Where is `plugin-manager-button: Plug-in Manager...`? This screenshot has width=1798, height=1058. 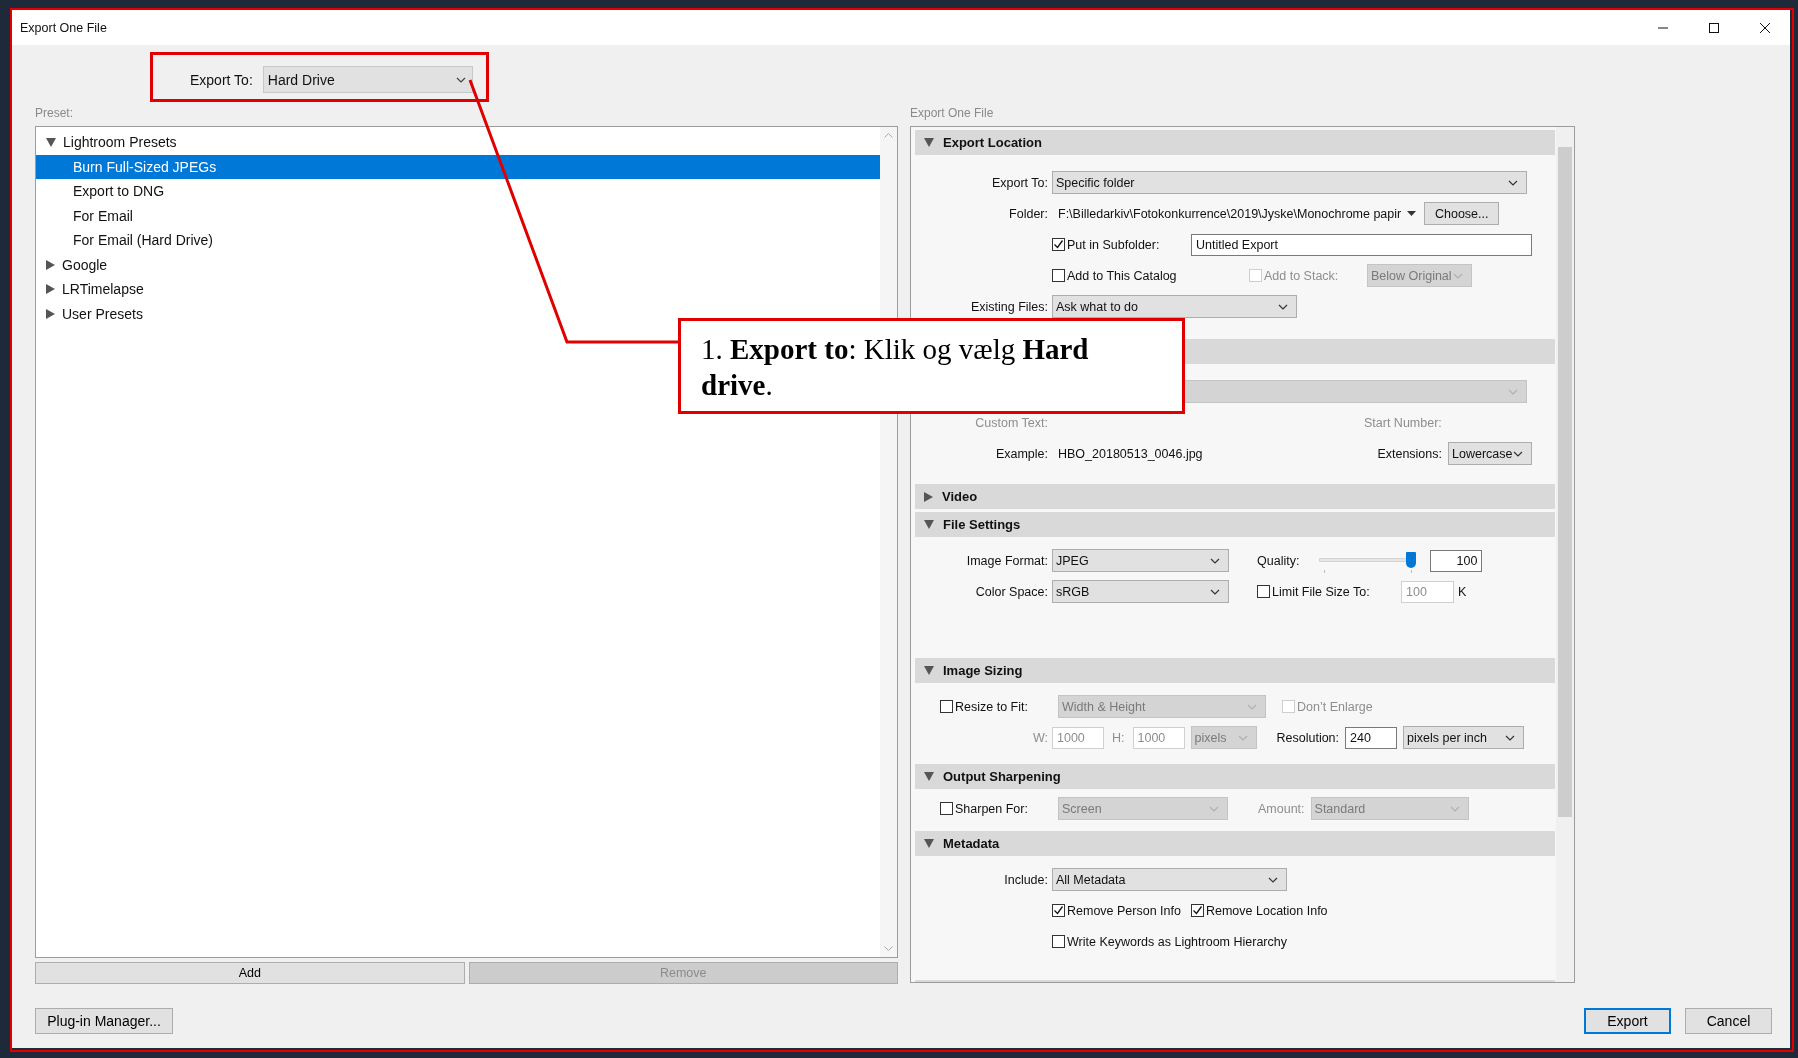
plugin-manager-button: Plug-in Manager... is located at coordinates (104, 1021).